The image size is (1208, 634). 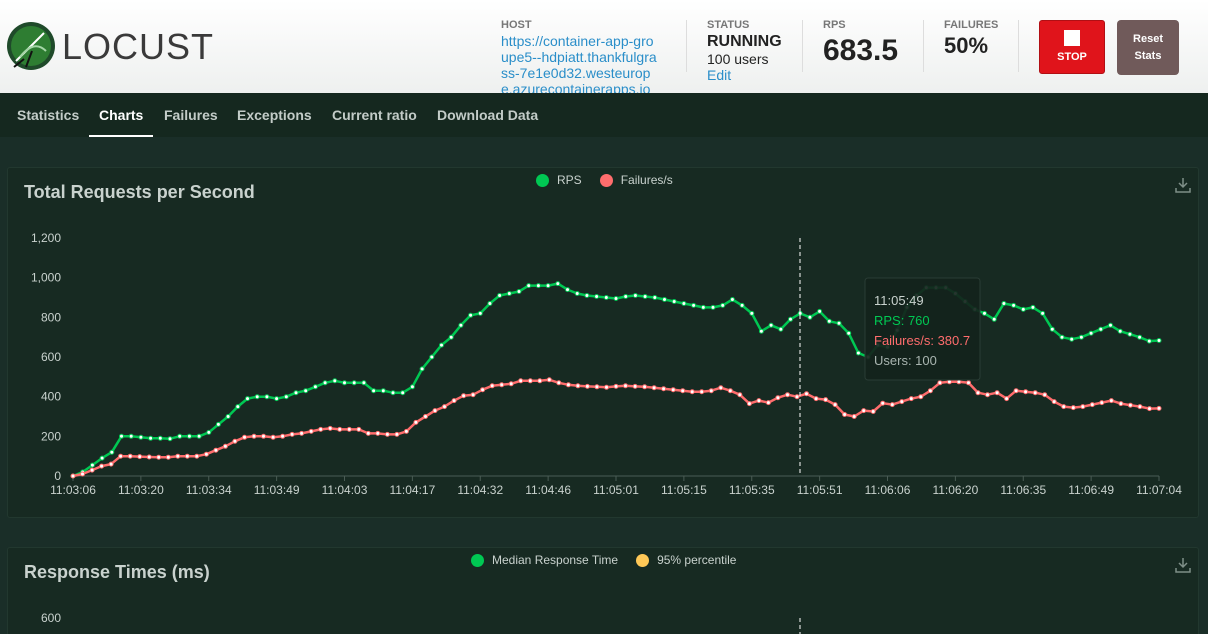 What do you see at coordinates (603, 591) in the screenshot?
I see `response-times-chart: 600` at bounding box center [603, 591].